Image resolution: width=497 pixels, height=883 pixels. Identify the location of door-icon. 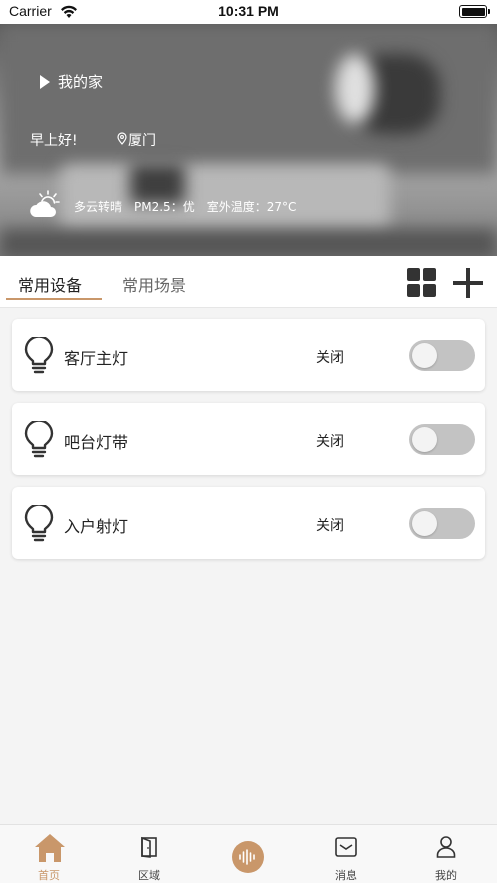
(149, 848).